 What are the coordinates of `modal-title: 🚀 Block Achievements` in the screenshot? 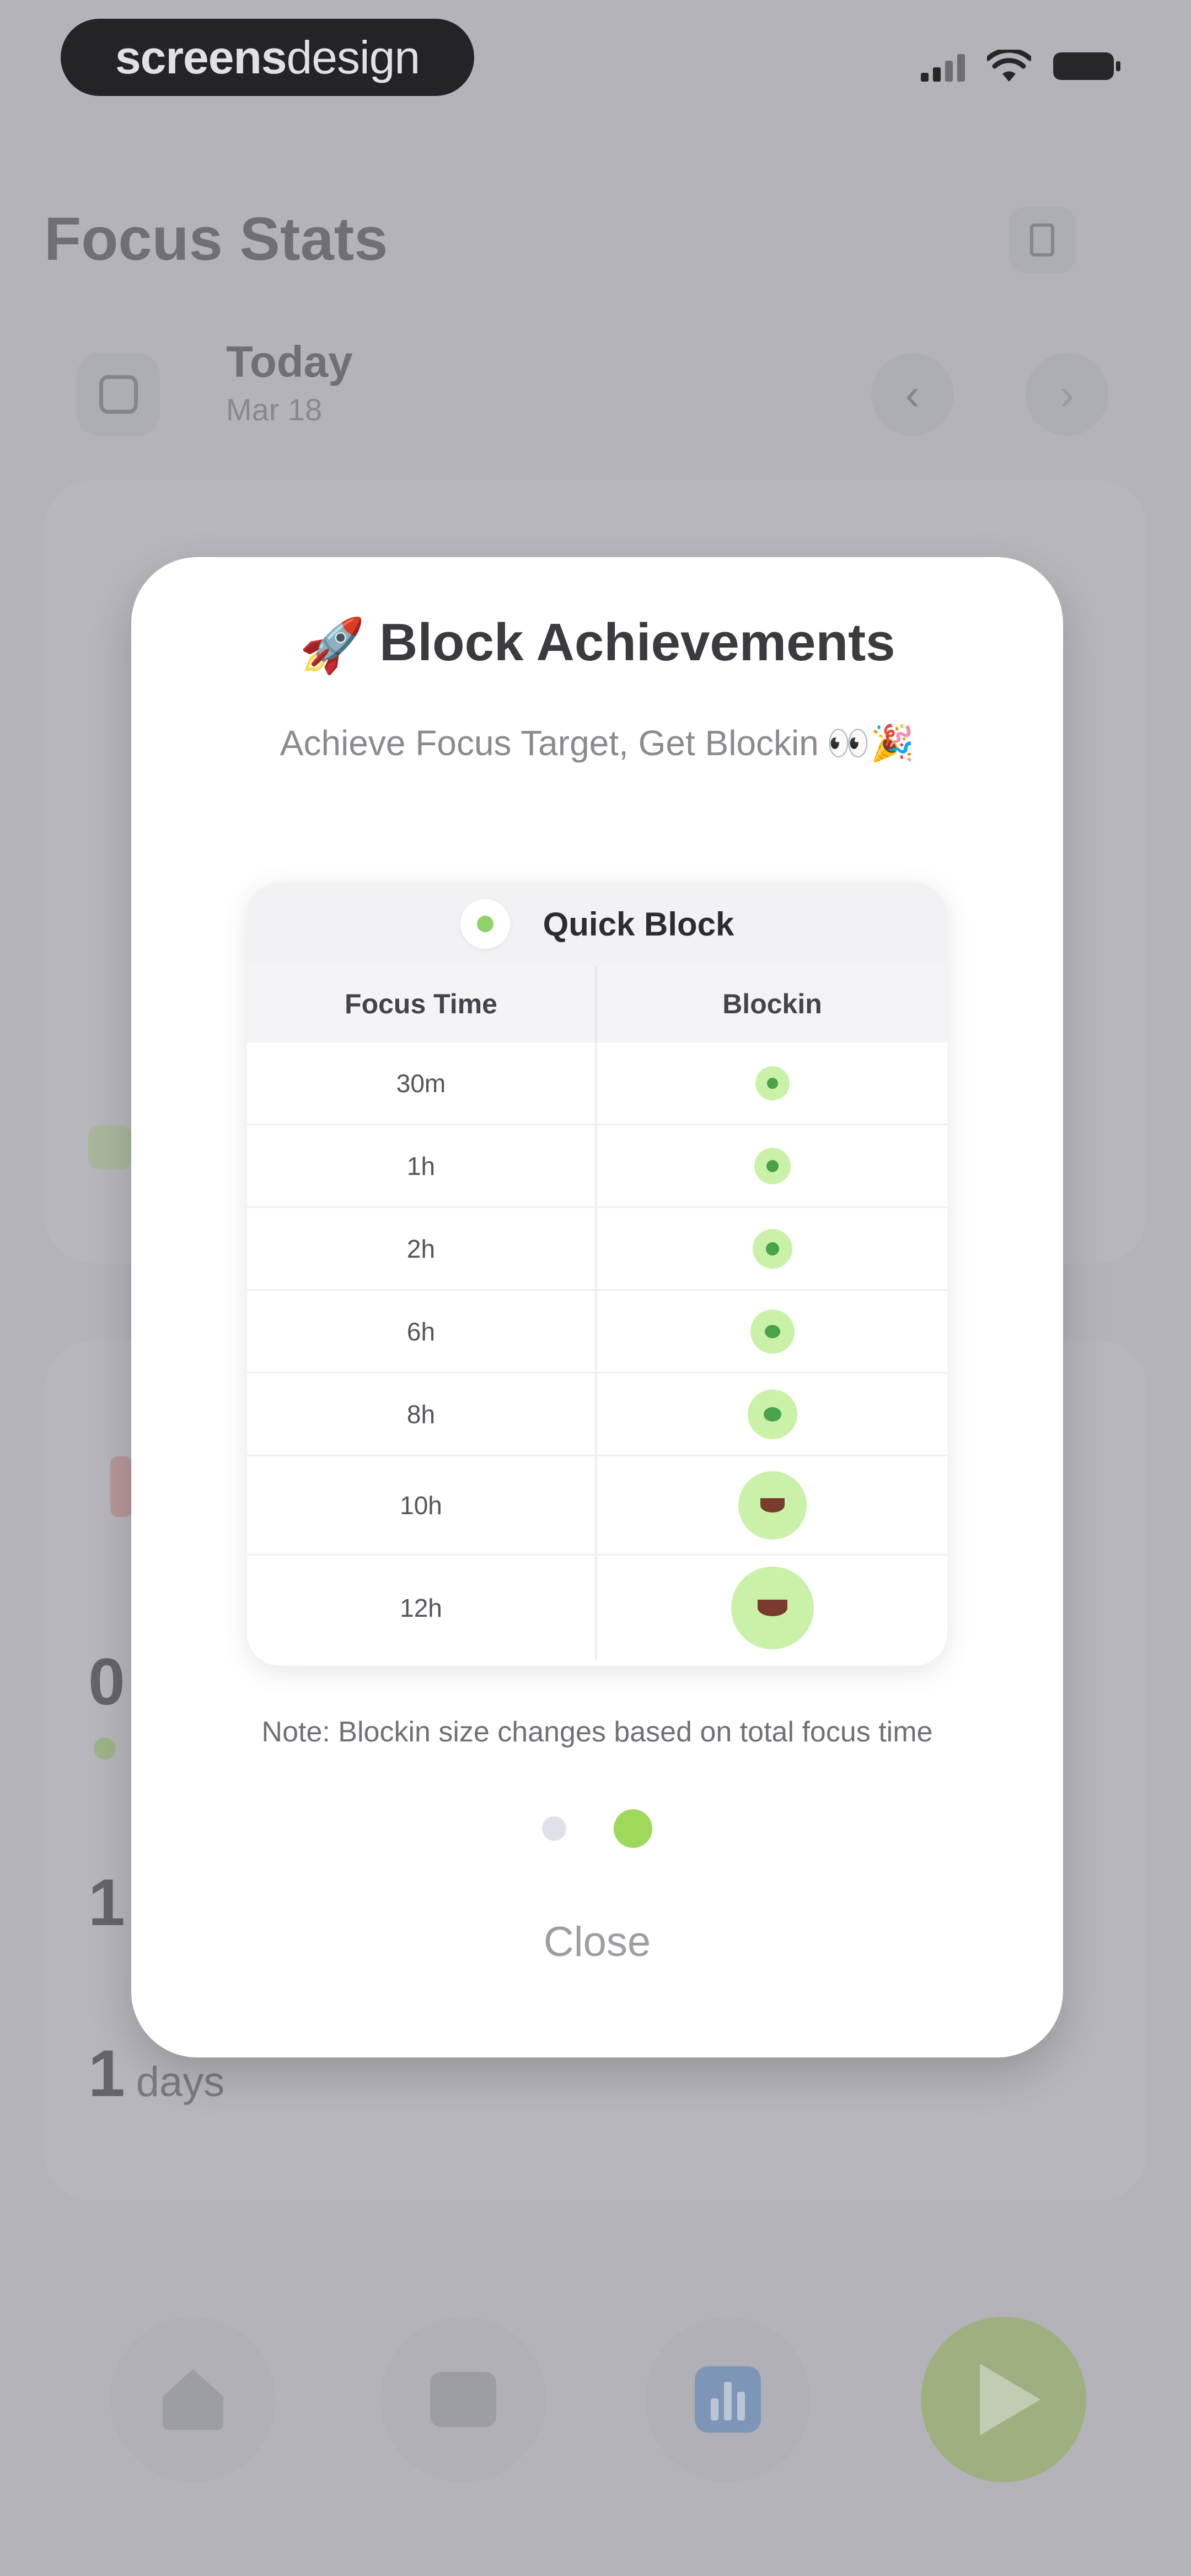 It's located at (597, 644).